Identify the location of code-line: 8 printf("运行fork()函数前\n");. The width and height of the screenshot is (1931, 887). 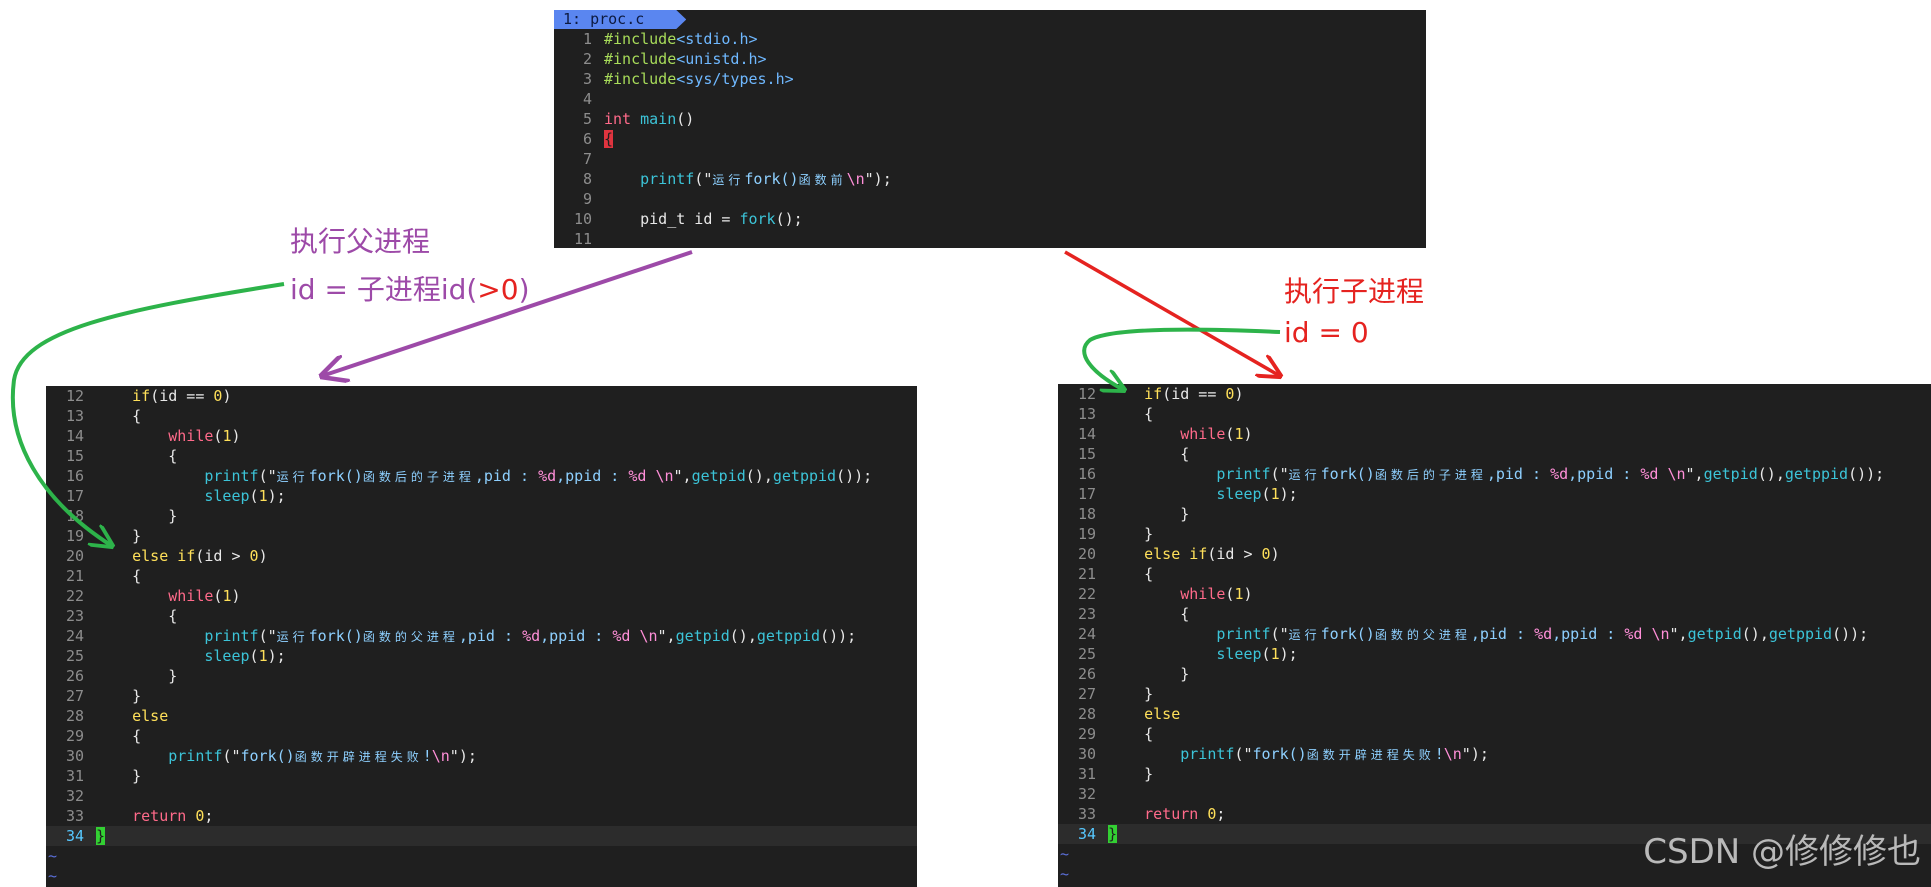
(990, 179).